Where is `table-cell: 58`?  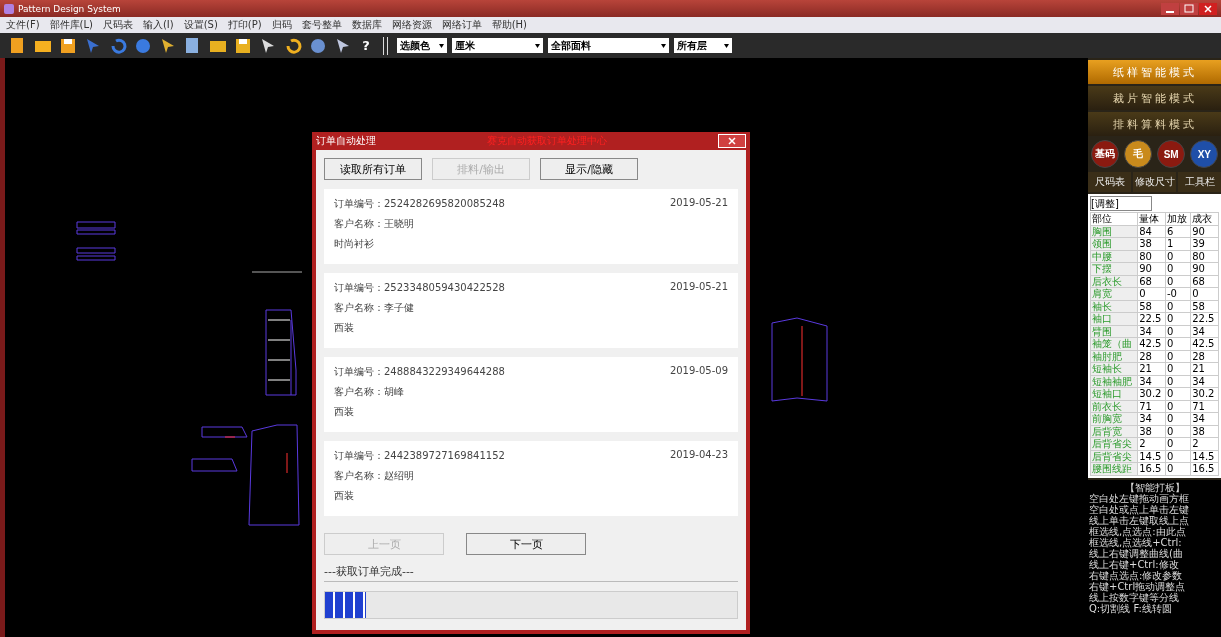 table-cell: 58 is located at coordinates (1204, 306).